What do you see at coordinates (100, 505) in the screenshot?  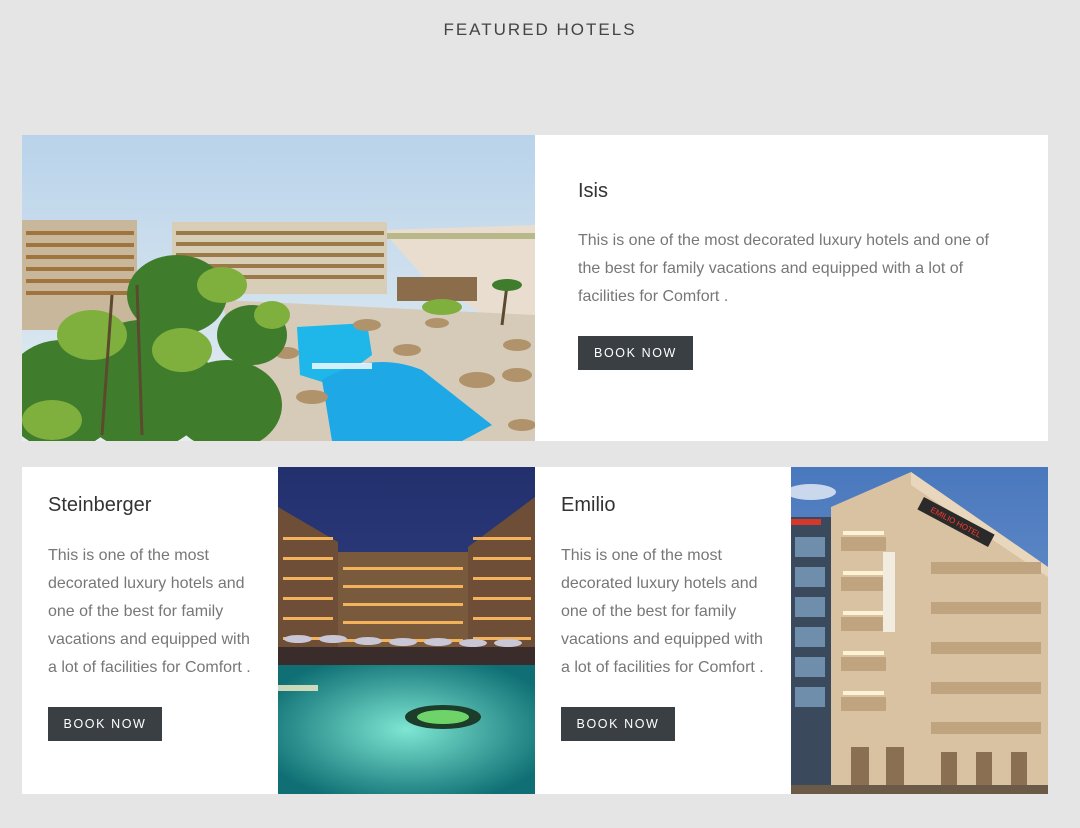 I see `hotel-name: Steinberger` at bounding box center [100, 505].